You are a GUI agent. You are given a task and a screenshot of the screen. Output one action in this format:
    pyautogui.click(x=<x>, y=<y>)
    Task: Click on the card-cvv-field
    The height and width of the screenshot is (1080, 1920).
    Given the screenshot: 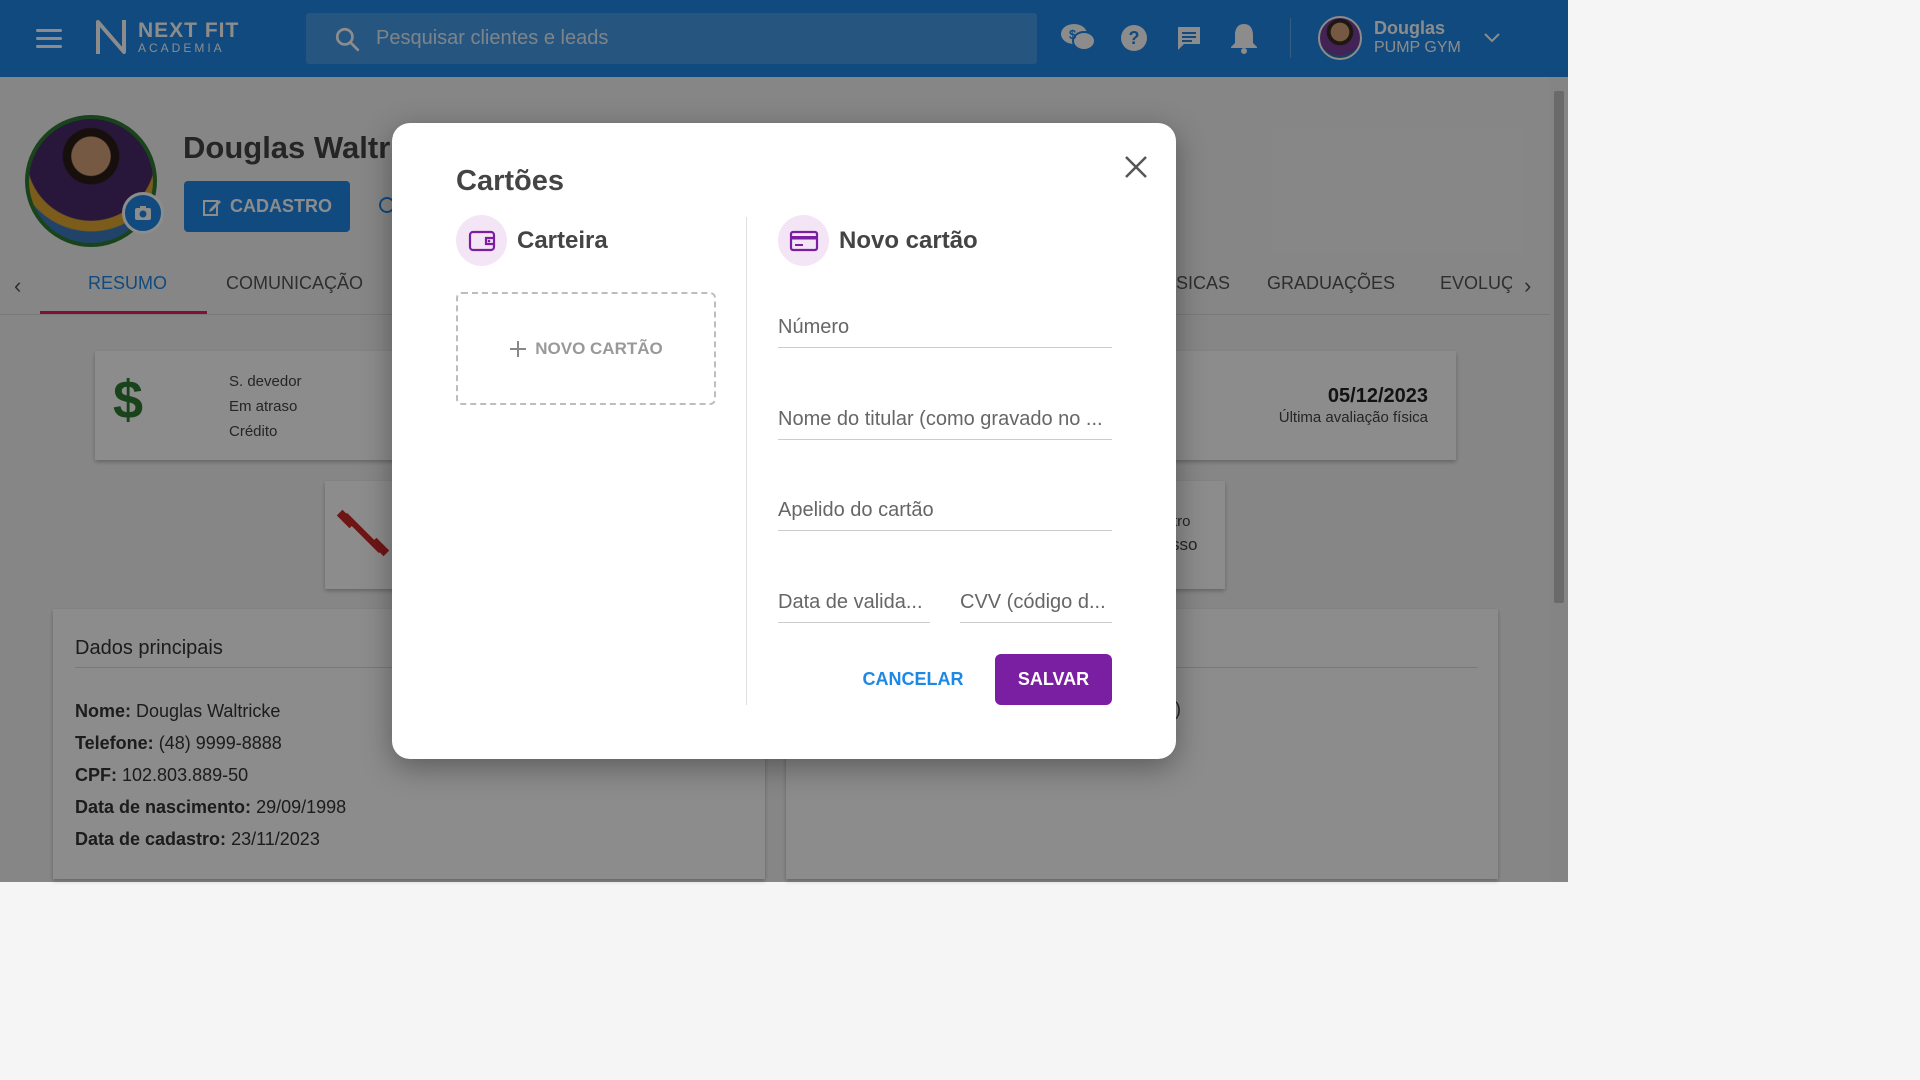 What is the action you would take?
    pyautogui.click(x=1036, y=601)
    